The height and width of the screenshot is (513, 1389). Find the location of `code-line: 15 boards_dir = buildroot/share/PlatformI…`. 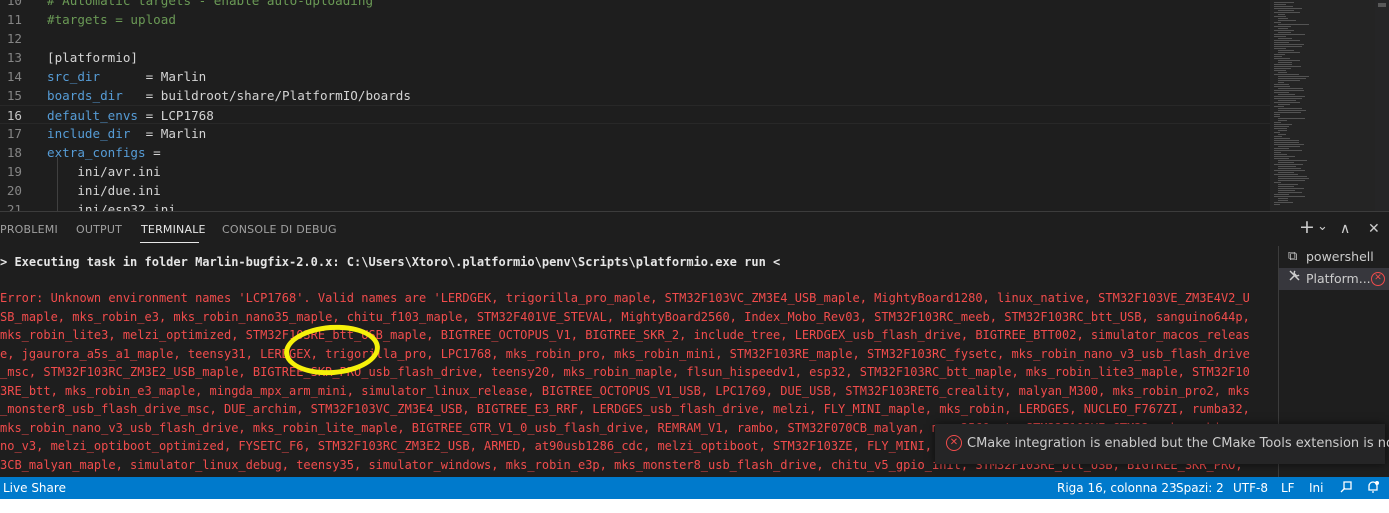

code-line: 15 boards_dir = buildroot/share/PlatformI… is located at coordinates (635, 95).